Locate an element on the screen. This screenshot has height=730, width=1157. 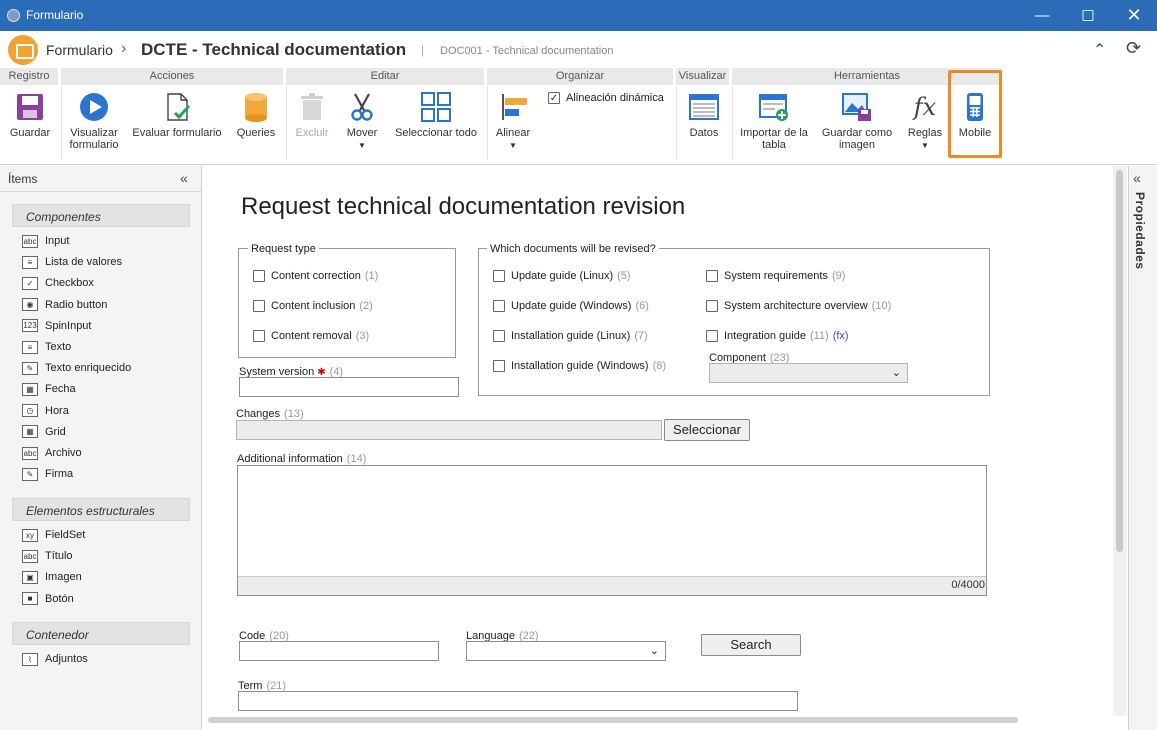
importar-tabla-button: Importar de la tabla is located at coordinates (774, 119).